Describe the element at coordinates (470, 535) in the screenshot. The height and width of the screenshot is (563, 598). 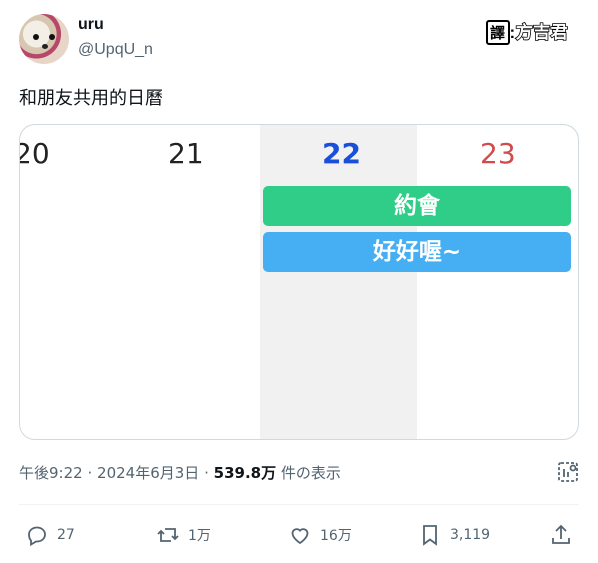
I see `bookmark-count: 3,119` at that location.